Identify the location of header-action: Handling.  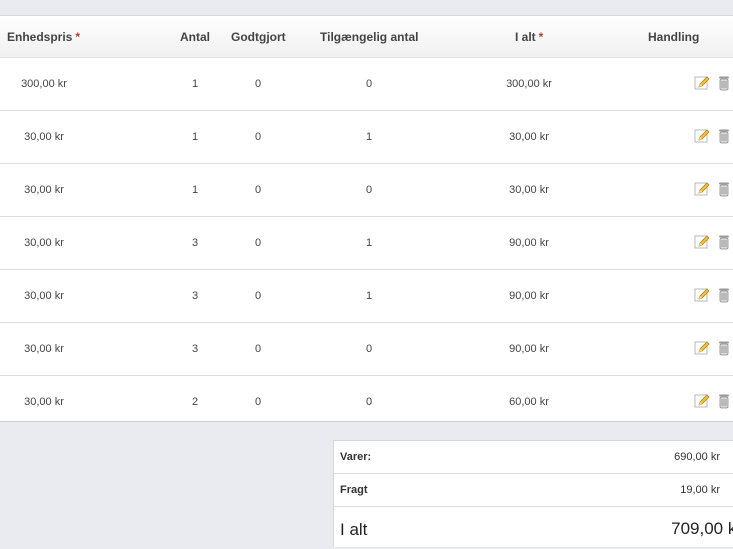
(674, 37).